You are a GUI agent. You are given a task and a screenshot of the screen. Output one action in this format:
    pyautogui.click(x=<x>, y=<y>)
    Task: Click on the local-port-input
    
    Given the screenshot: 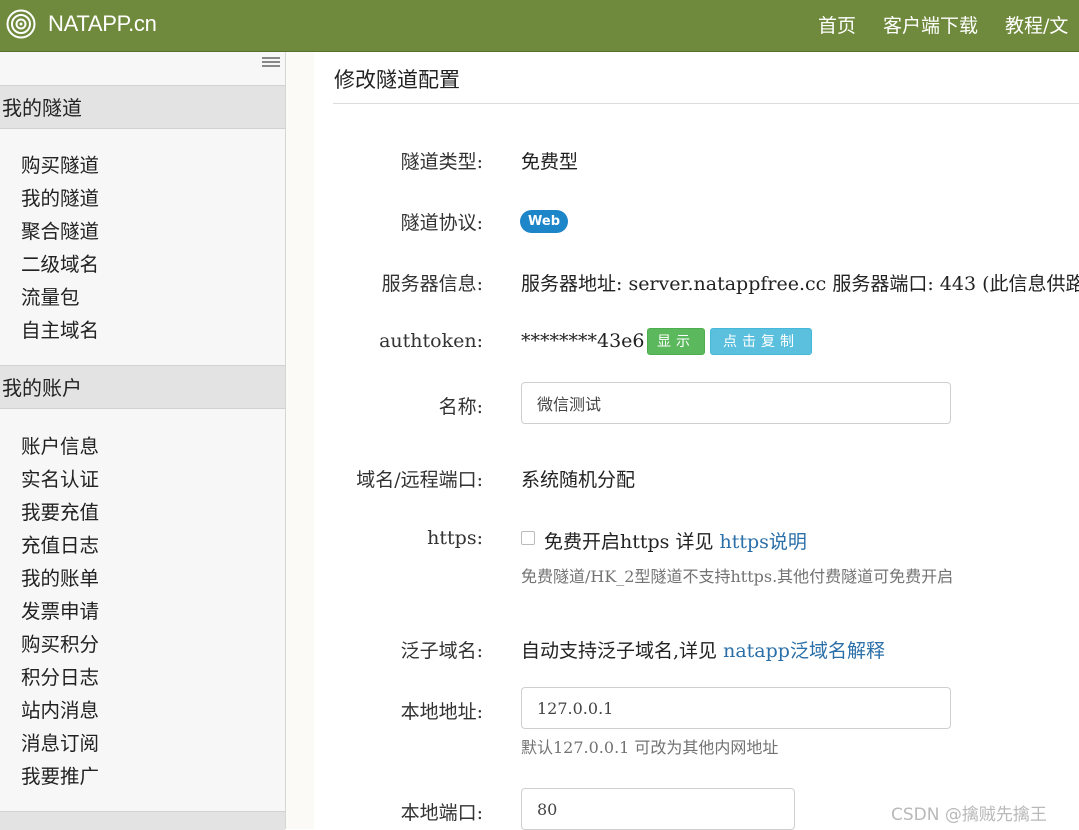 What is the action you would take?
    pyautogui.click(x=658, y=809)
    